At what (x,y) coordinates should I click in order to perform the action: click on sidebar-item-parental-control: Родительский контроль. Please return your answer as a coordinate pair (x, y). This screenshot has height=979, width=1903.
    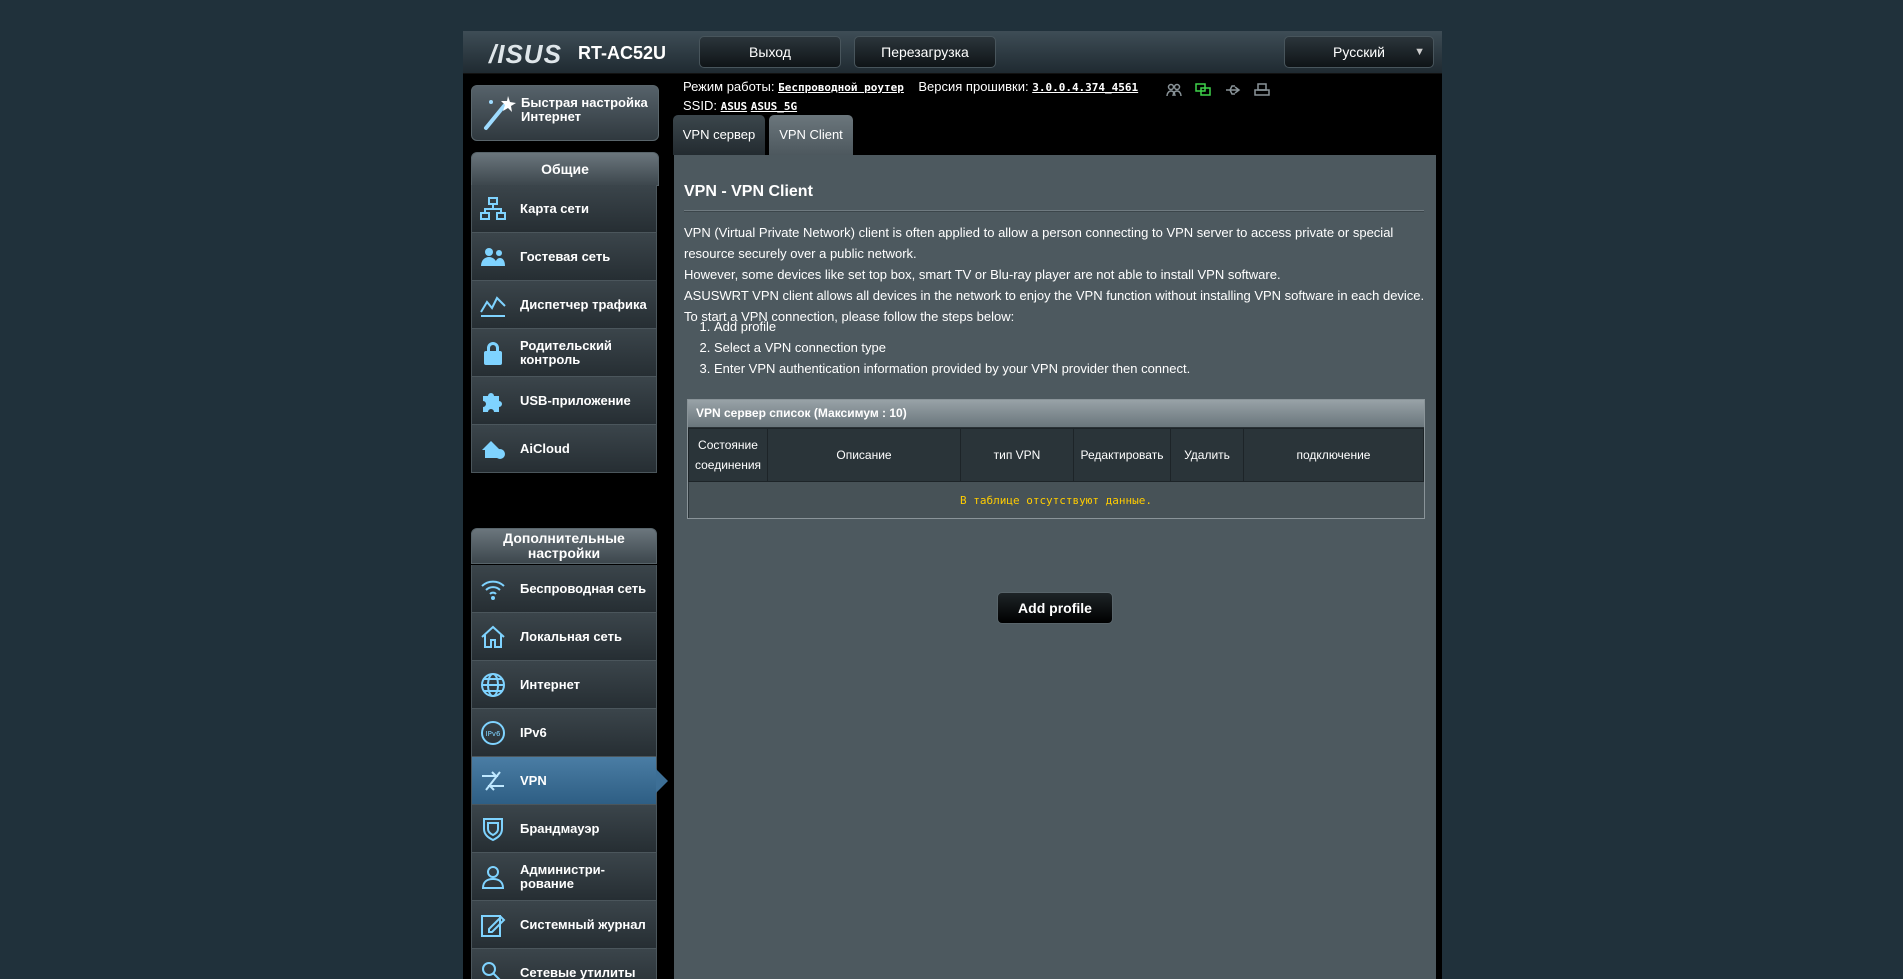
    Looking at the image, I should click on (564, 353).